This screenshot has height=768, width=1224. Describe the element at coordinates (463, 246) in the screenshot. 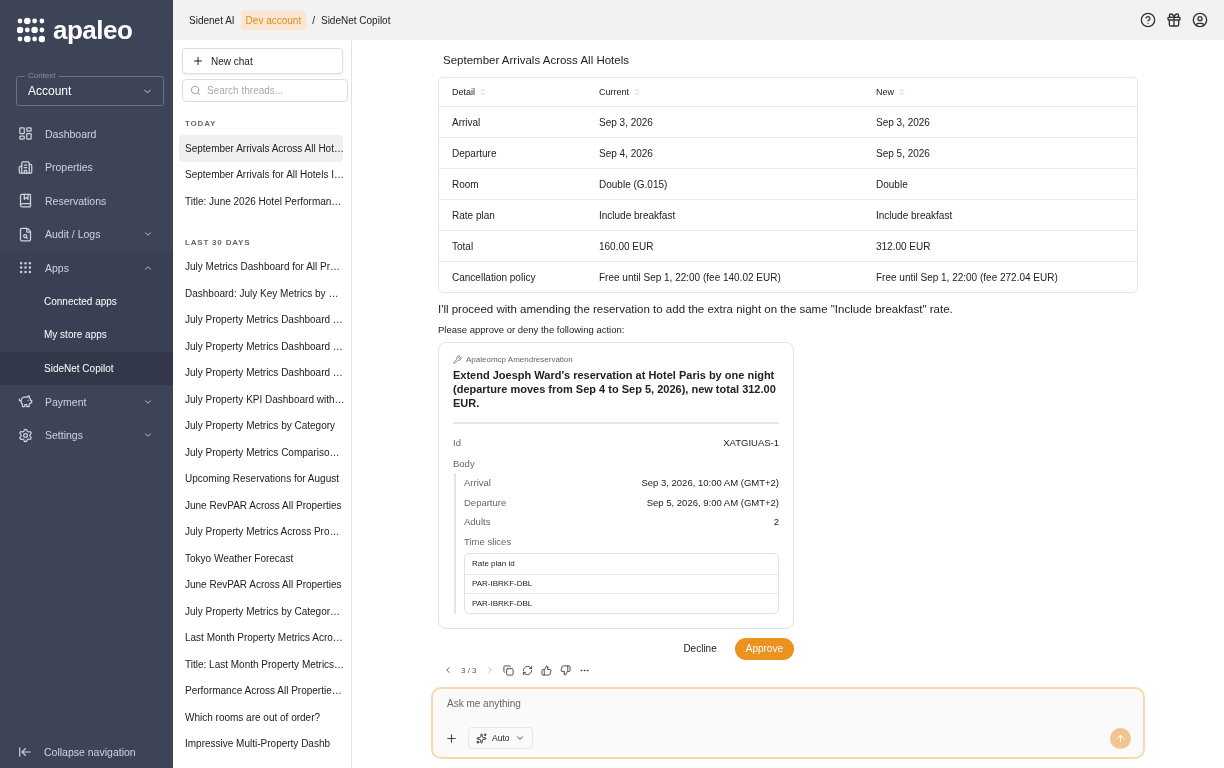

I see `table-cell-text: Total` at that location.